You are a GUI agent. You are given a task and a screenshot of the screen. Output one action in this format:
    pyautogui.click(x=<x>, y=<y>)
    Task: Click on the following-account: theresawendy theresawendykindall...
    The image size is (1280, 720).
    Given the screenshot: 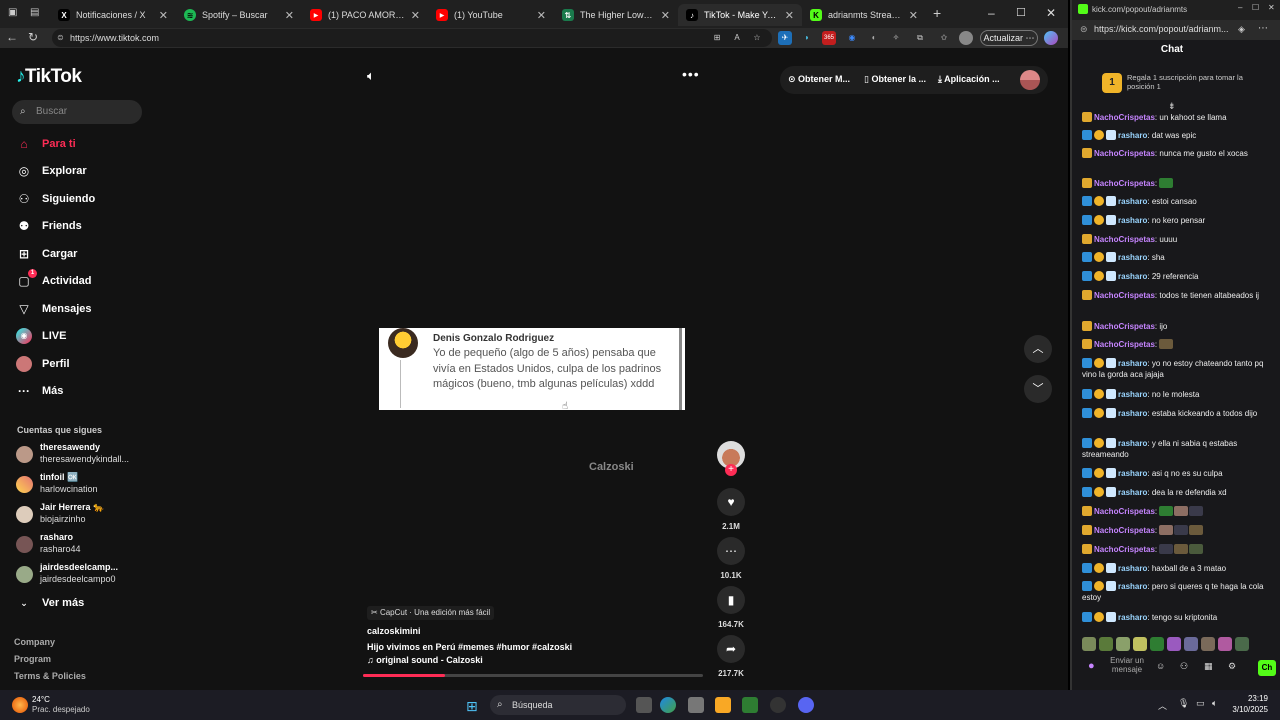 What is the action you would take?
    pyautogui.click(x=86, y=455)
    